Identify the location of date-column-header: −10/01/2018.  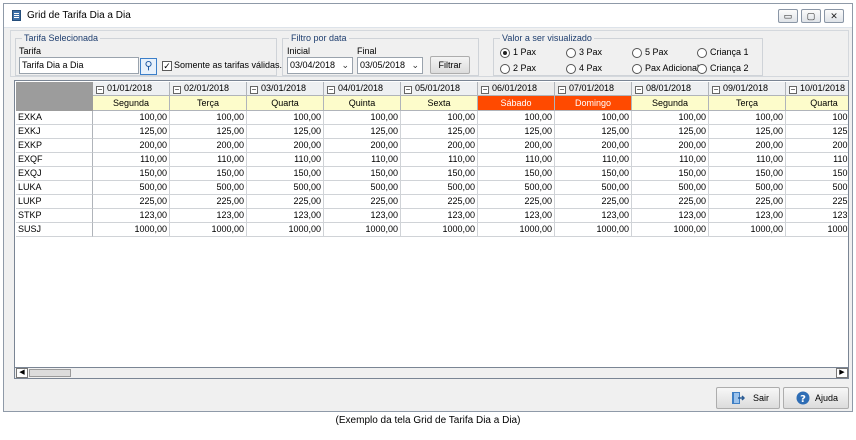
(817, 89).